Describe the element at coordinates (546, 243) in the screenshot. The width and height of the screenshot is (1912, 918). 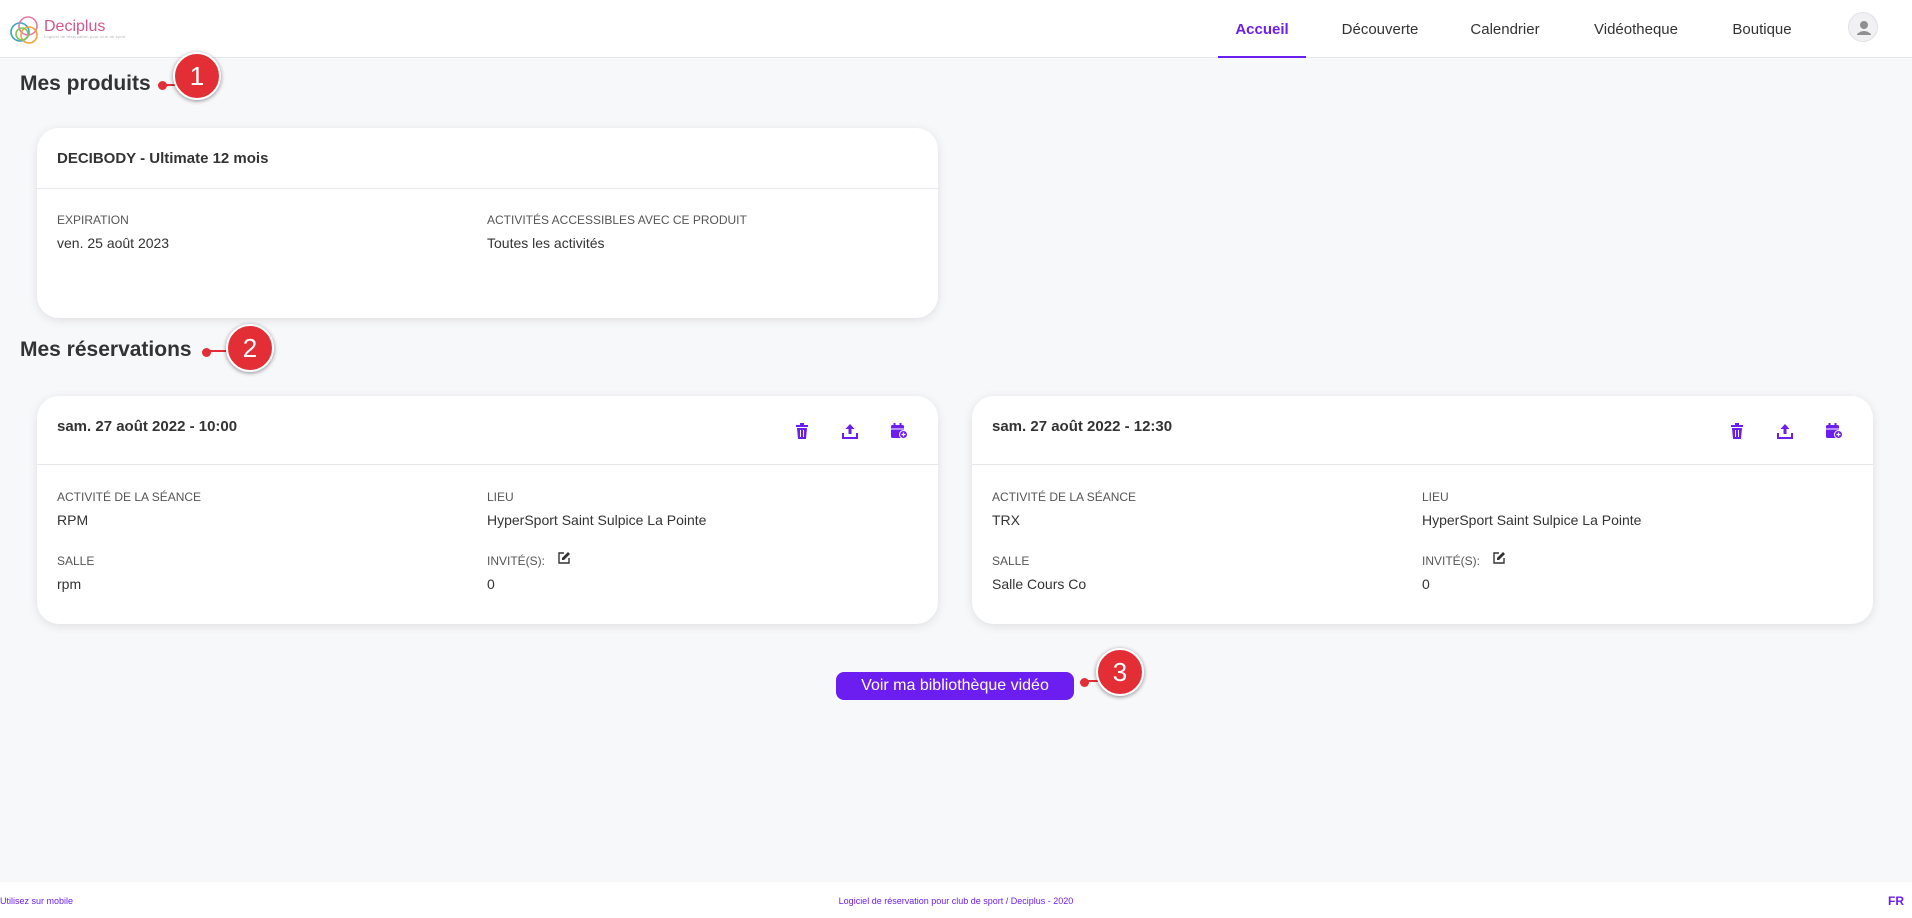
I see `activities-value: Toutes les activités` at that location.